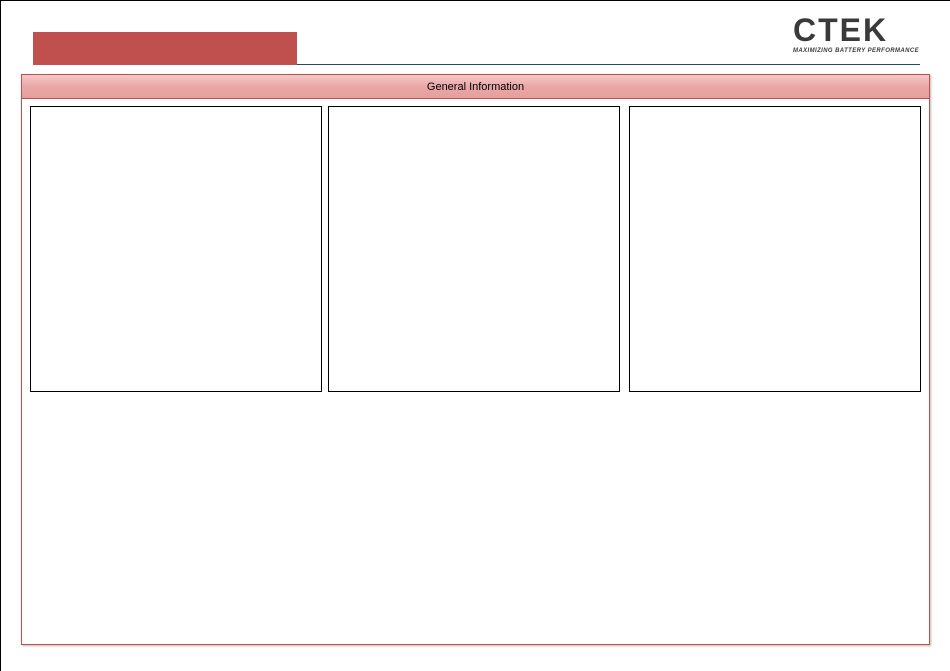  Describe the element at coordinates (856, 51) in the screenshot. I see `logo-tagline: MAXIMIZING BATTERY PERFORMANCE` at that location.